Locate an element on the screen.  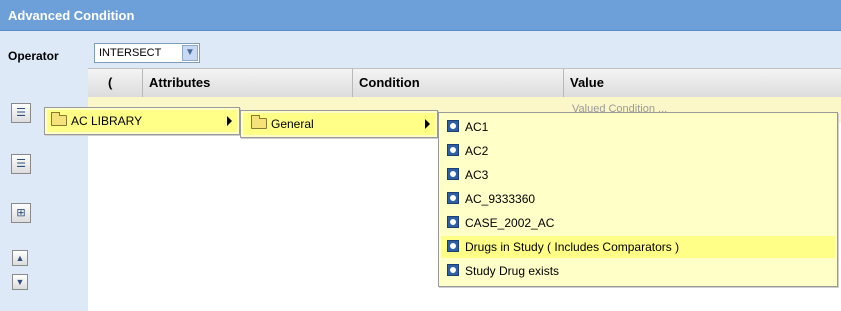
move-down-icon: ▼ is located at coordinates (20, 282).